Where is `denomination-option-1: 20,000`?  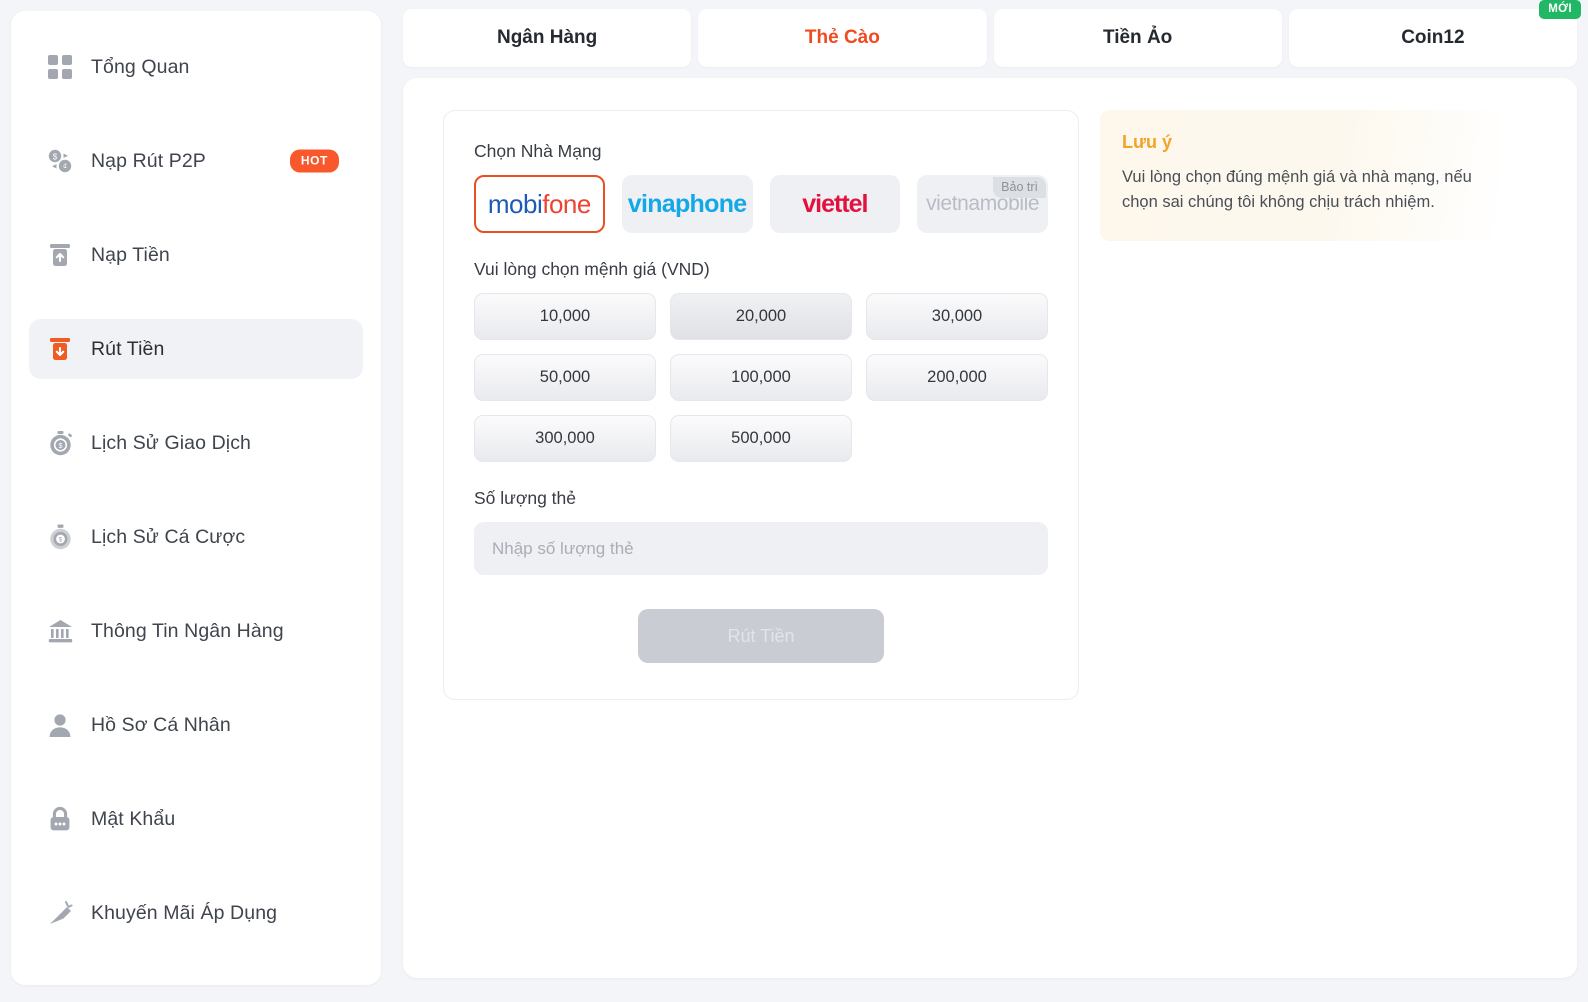
denomination-option-1: 20,000 is located at coordinates (761, 316).